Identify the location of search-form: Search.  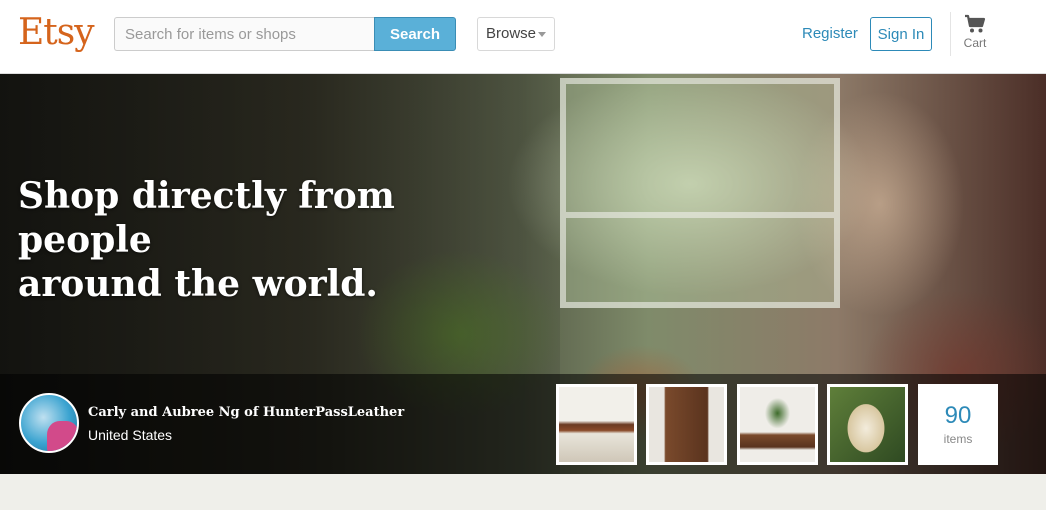
(285, 34).